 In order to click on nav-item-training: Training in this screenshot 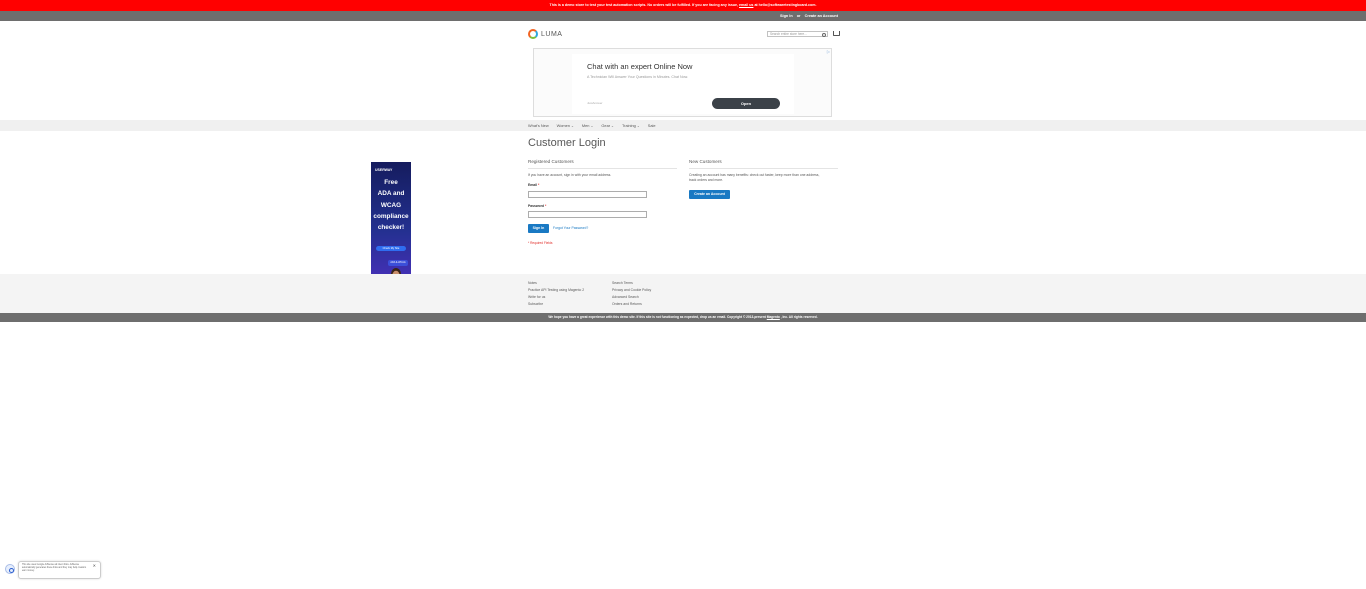, I will do `click(631, 125)`.